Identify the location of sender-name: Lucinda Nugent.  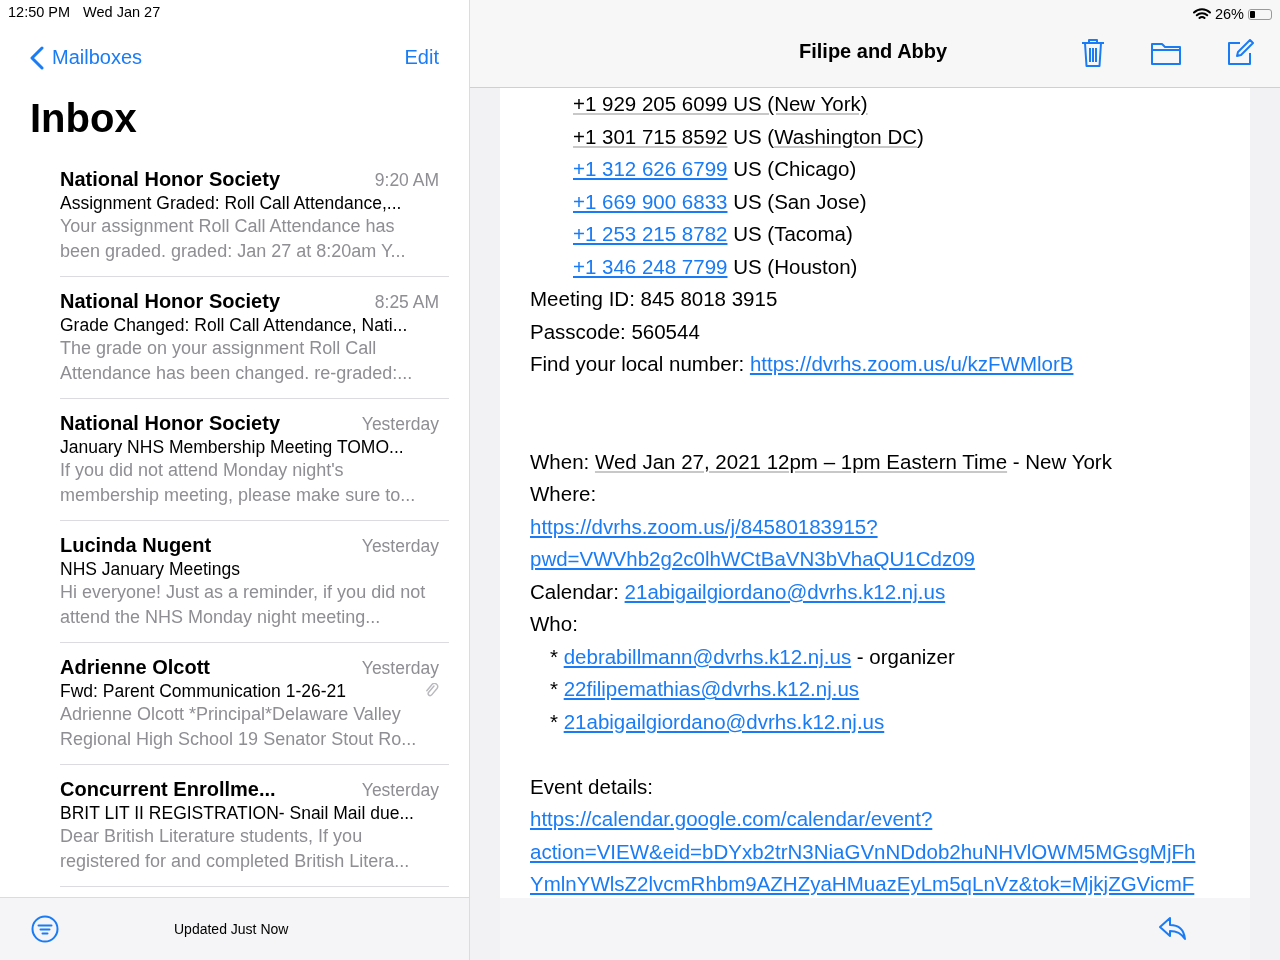
(136, 545).